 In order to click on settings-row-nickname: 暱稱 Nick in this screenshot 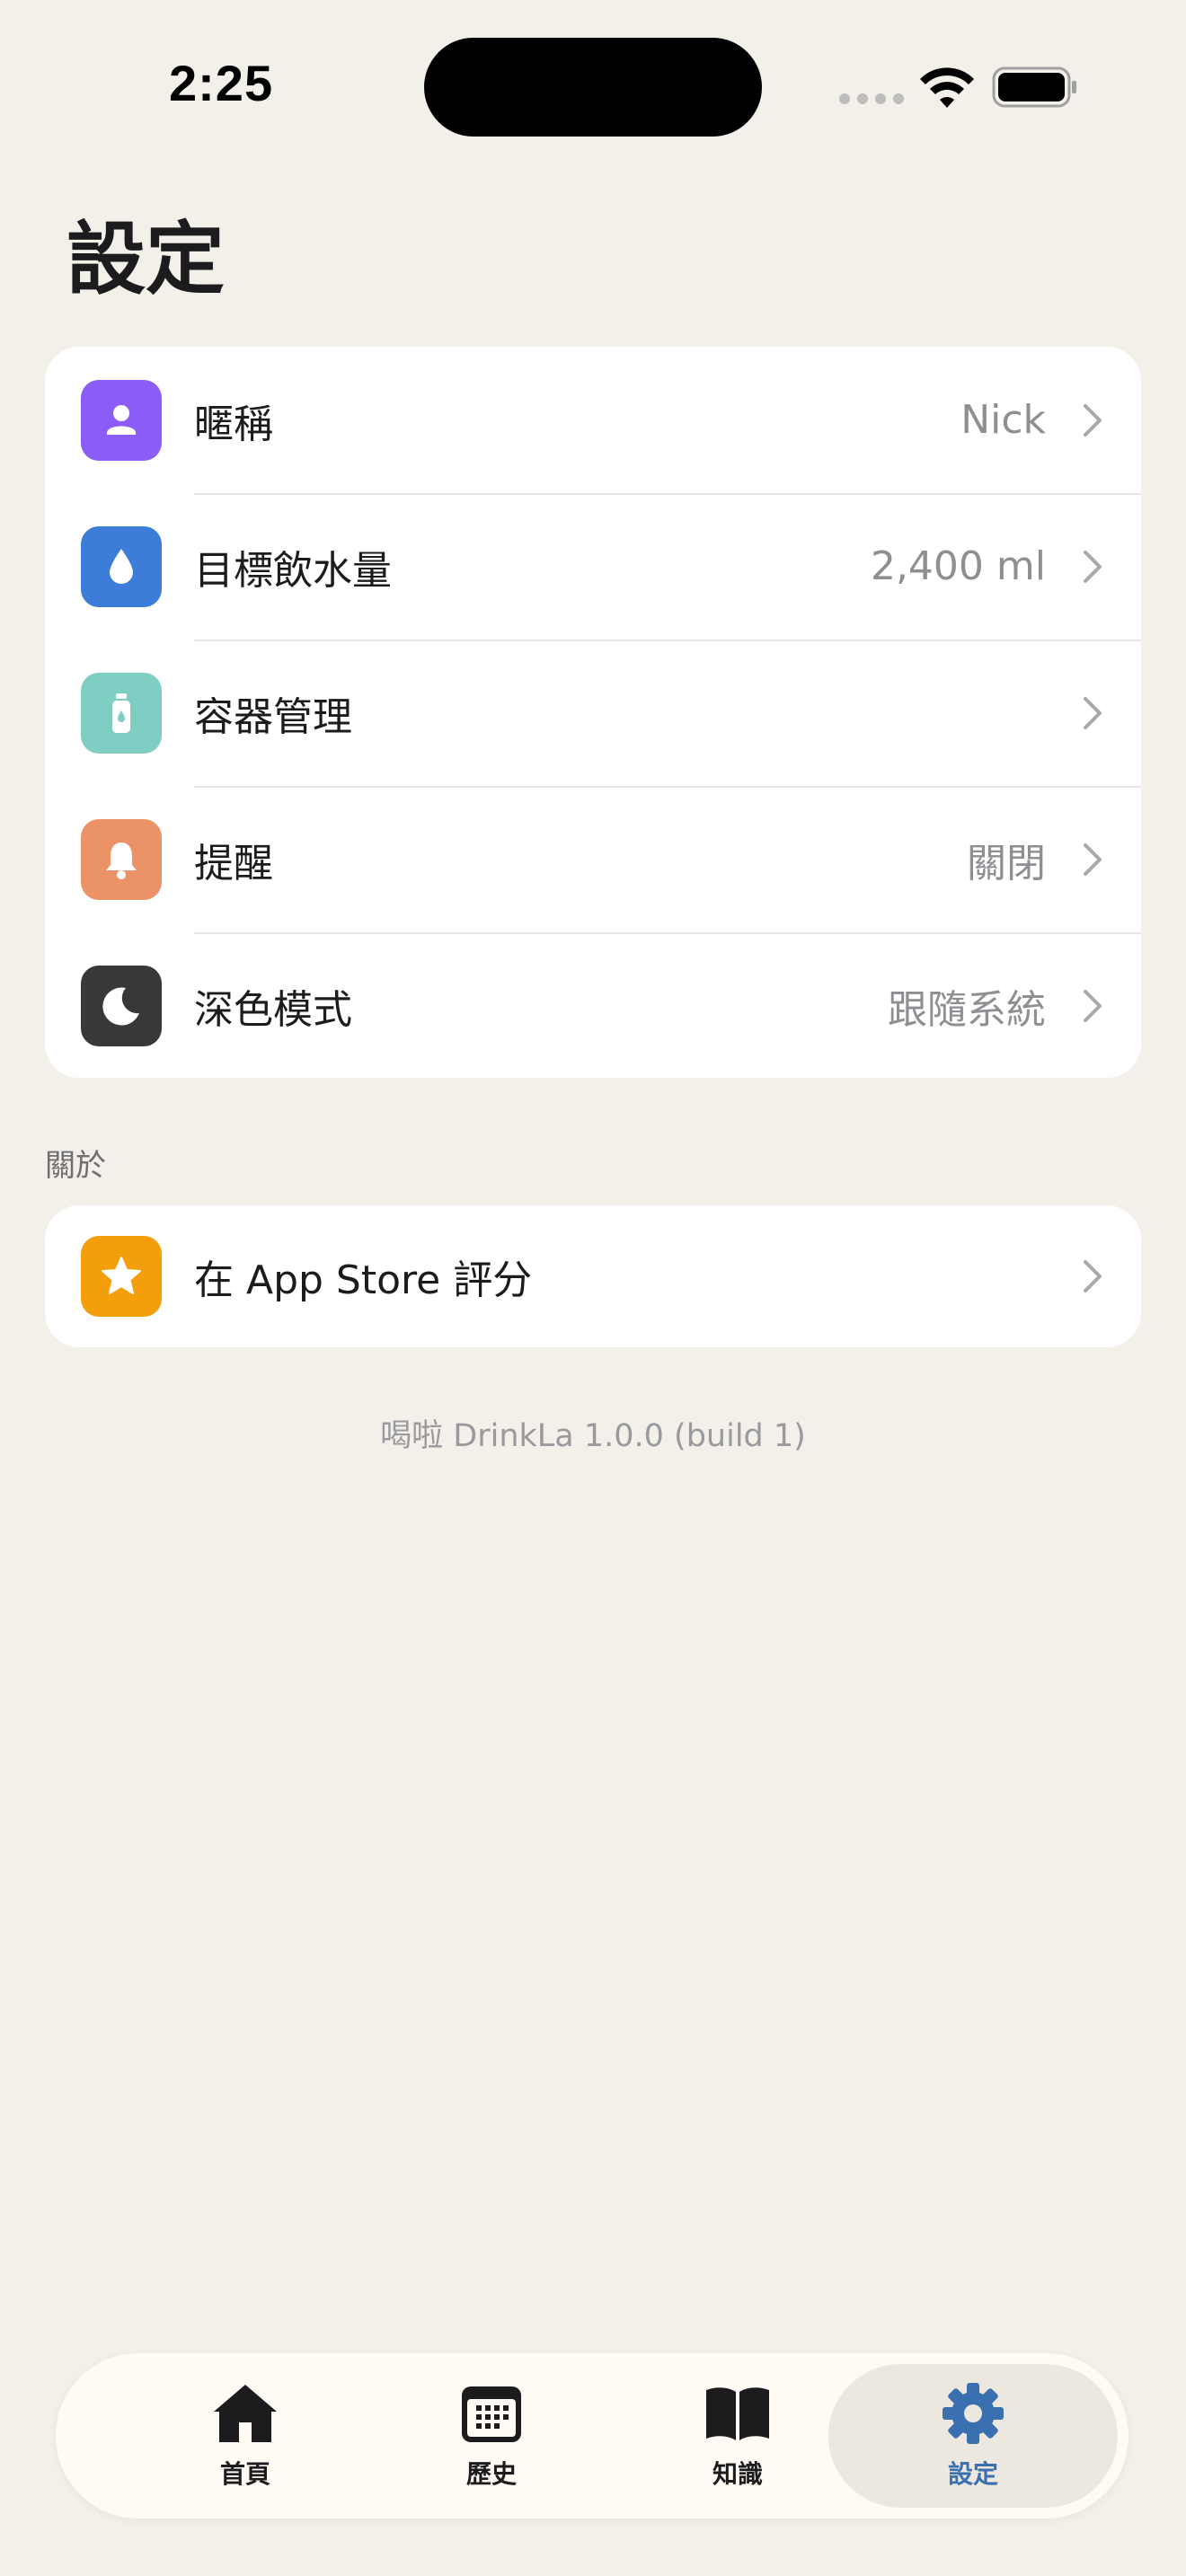, I will do `click(593, 420)`.